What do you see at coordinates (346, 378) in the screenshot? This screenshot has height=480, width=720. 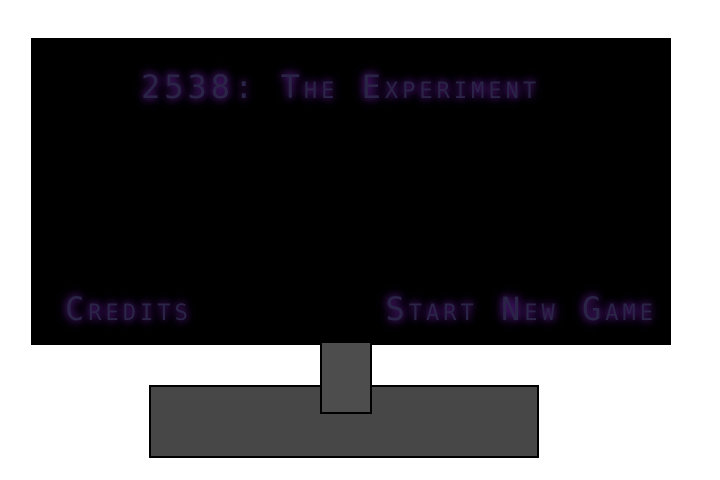 I see `monitor-stand-neck` at bounding box center [346, 378].